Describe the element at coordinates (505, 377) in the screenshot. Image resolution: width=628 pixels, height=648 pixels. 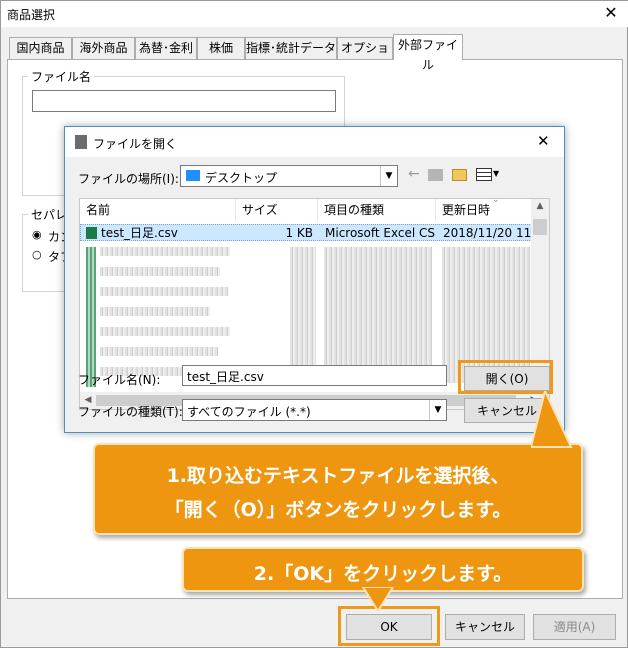
I see `open-button-highlight` at that location.